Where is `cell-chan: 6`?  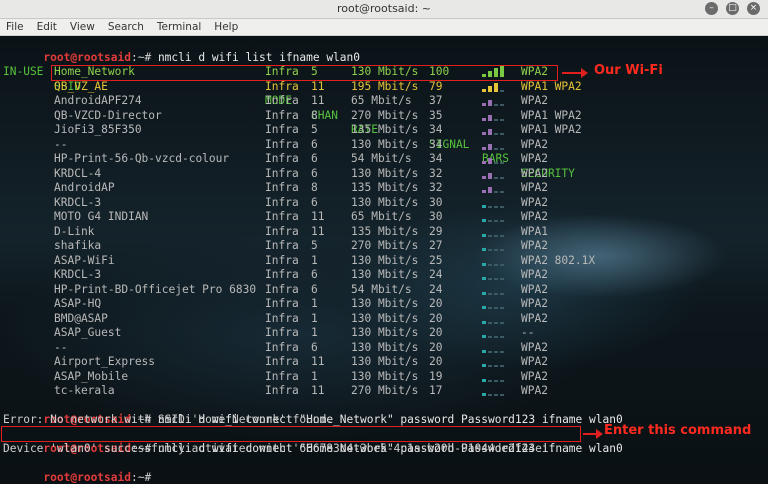 cell-chan: 6 is located at coordinates (314, 202).